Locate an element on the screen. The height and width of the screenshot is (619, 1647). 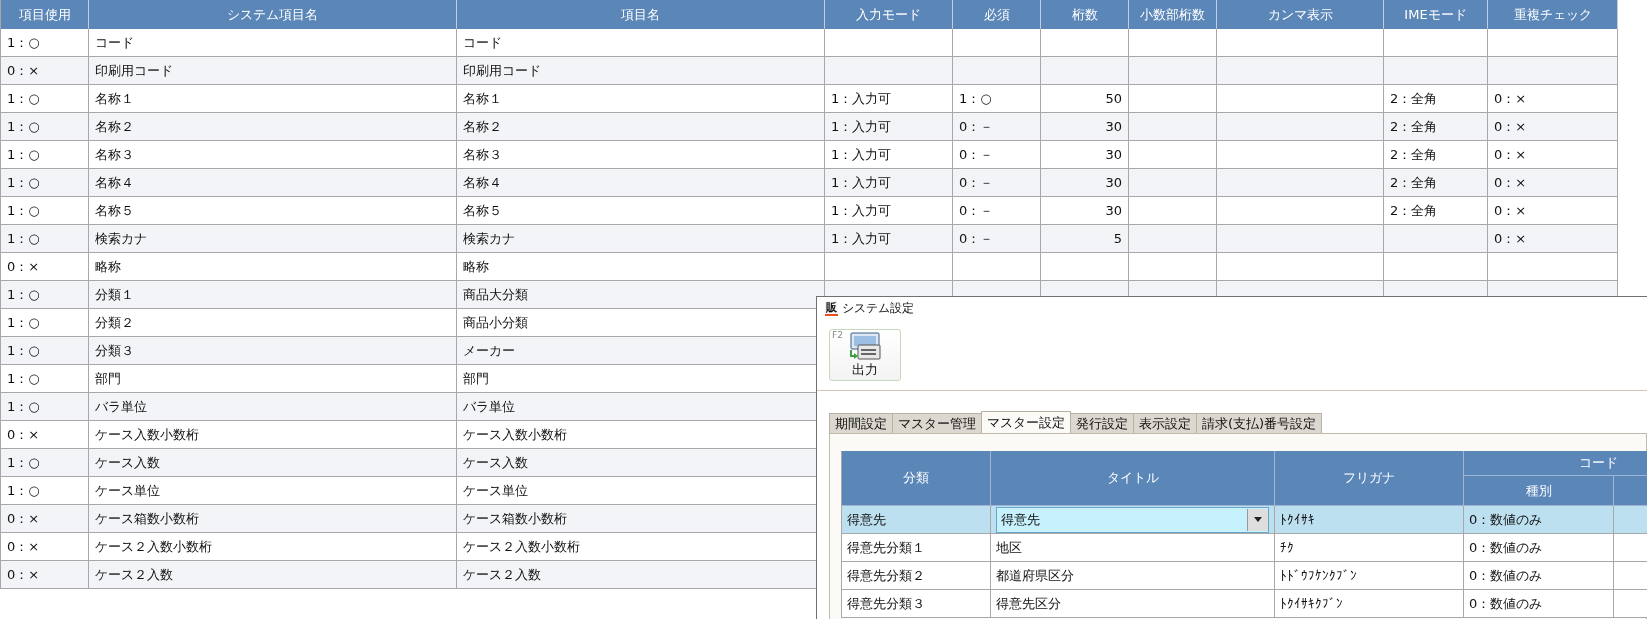
table-cell: 分類３ is located at coordinates (273, 351).